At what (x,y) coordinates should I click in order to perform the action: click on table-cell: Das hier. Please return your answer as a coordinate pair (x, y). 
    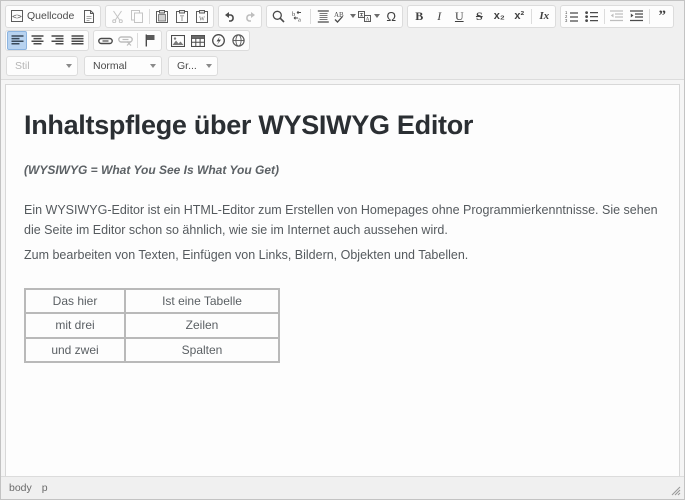
    Looking at the image, I should click on (75, 301).